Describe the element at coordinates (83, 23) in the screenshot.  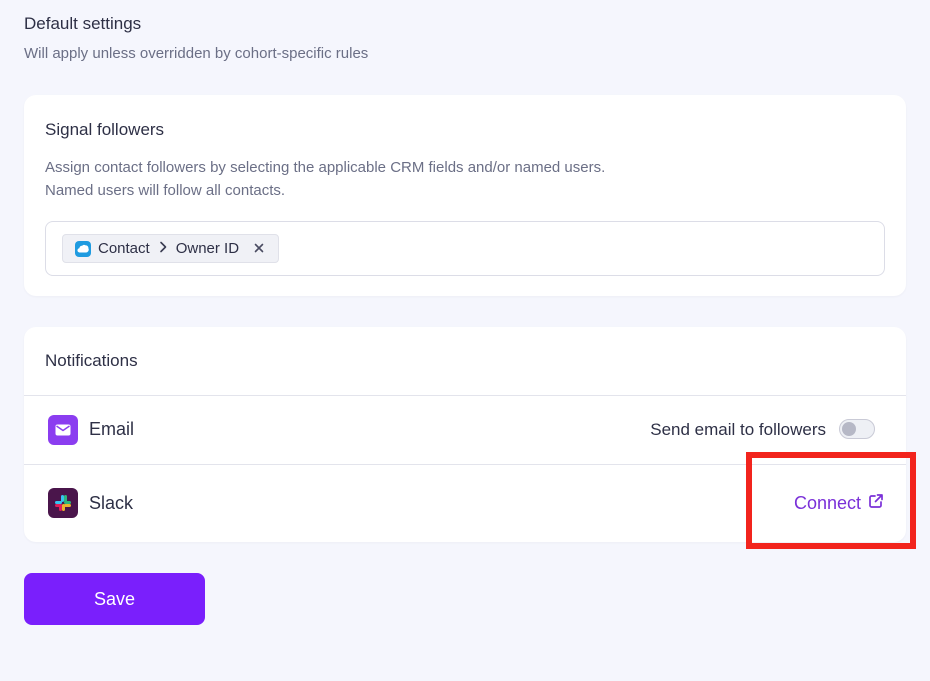
I see `page-title: Default settings` at that location.